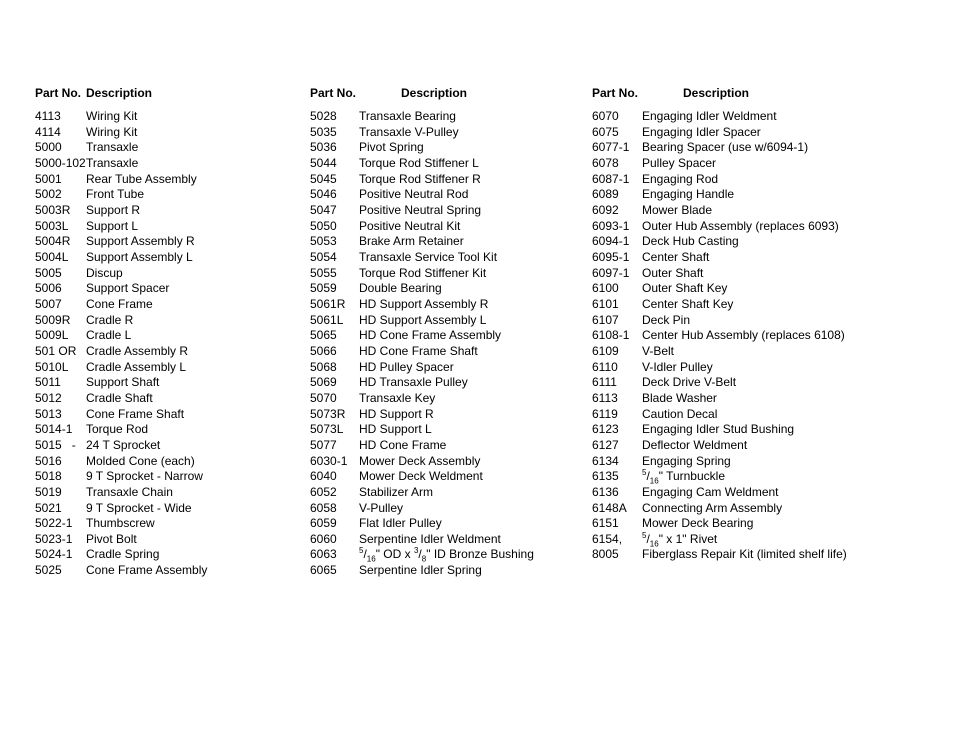 Image resolution: width=954 pixels, height=738 pixels. What do you see at coordinates (53, 319) in the screenshot?
I see `part-number: 5009R` at bounding box center [53, 319].